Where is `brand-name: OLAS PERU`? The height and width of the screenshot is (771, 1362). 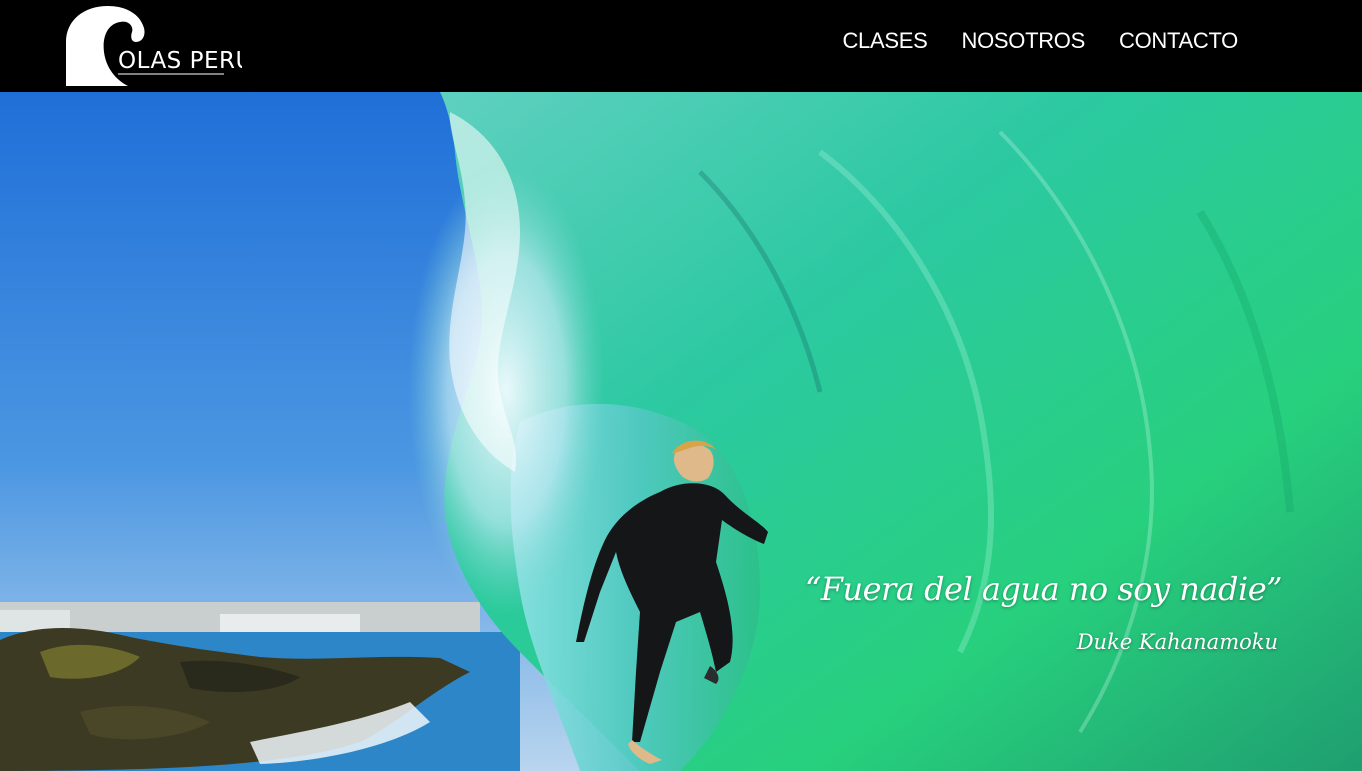 brand-name: OLAS PERU is located at coordinates (180, 61).